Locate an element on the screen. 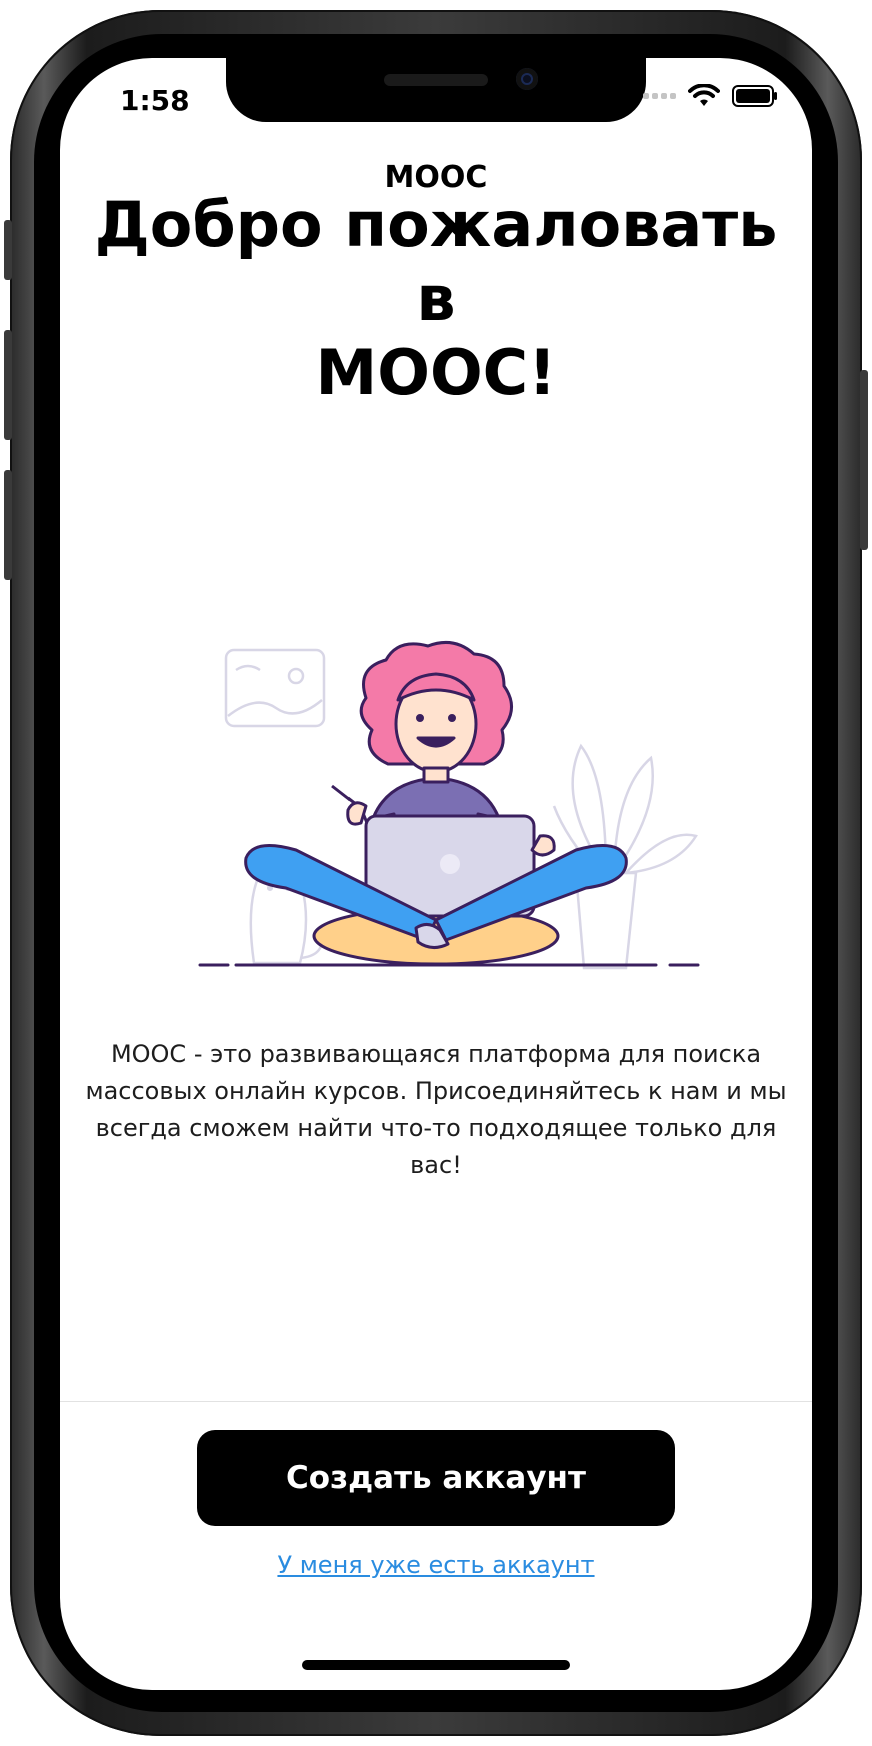 The image size is (872, 1746). welcome-title-line3: MOOC! is located at coordinates (436, 372).